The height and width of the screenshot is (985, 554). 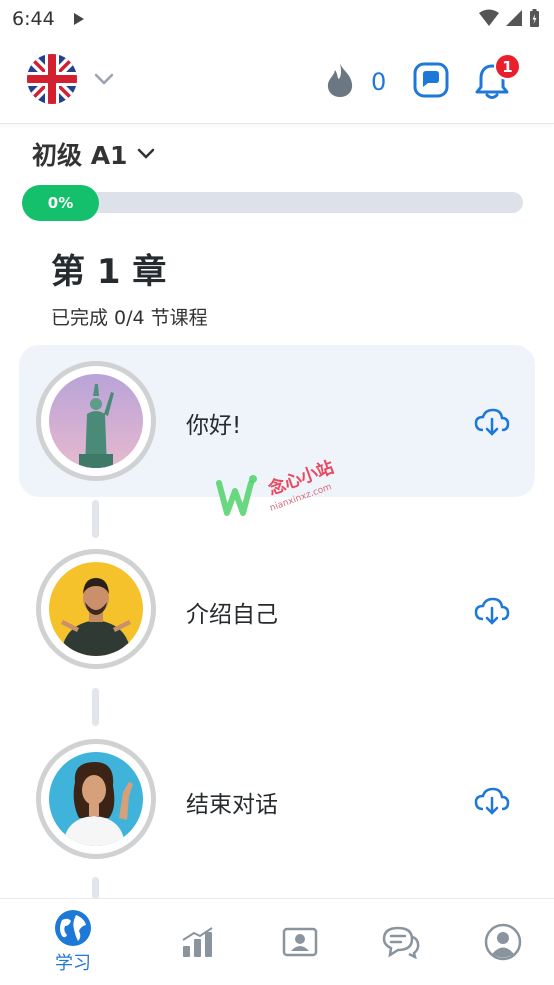 I want to click on community-chat-icon, so click(x=401, y=942).